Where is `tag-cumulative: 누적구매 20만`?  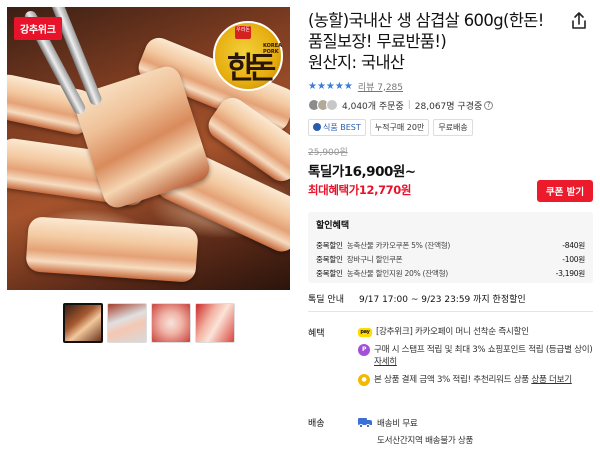
tag-cumulative: 누적구매 20만 is located at coordinates (399, 127).